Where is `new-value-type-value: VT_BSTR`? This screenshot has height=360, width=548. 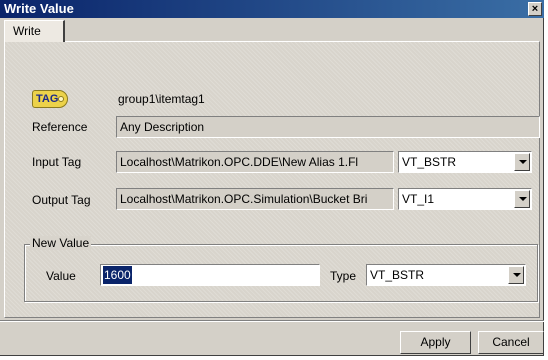 new-value-type-value: VT_BSTR is located at coordinates (397, 275).